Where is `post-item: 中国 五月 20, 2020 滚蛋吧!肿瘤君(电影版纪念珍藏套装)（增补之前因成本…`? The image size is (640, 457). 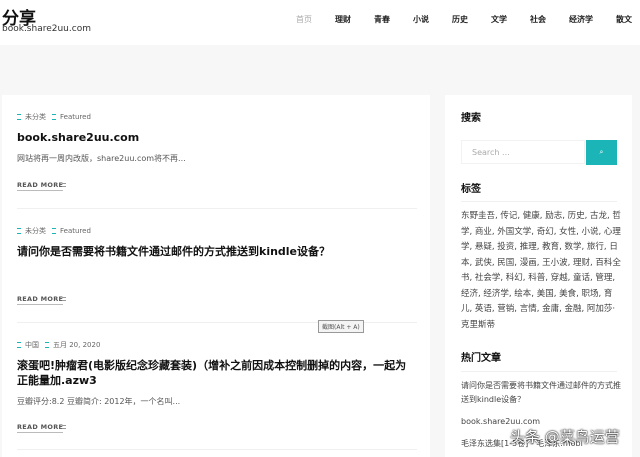
post-item: 中国 五月 20, 2020 滚蛋吧!肿瘤君(电影版纪念珍藏套装)（增补之前因成本… is located at coordinates (217, 373).